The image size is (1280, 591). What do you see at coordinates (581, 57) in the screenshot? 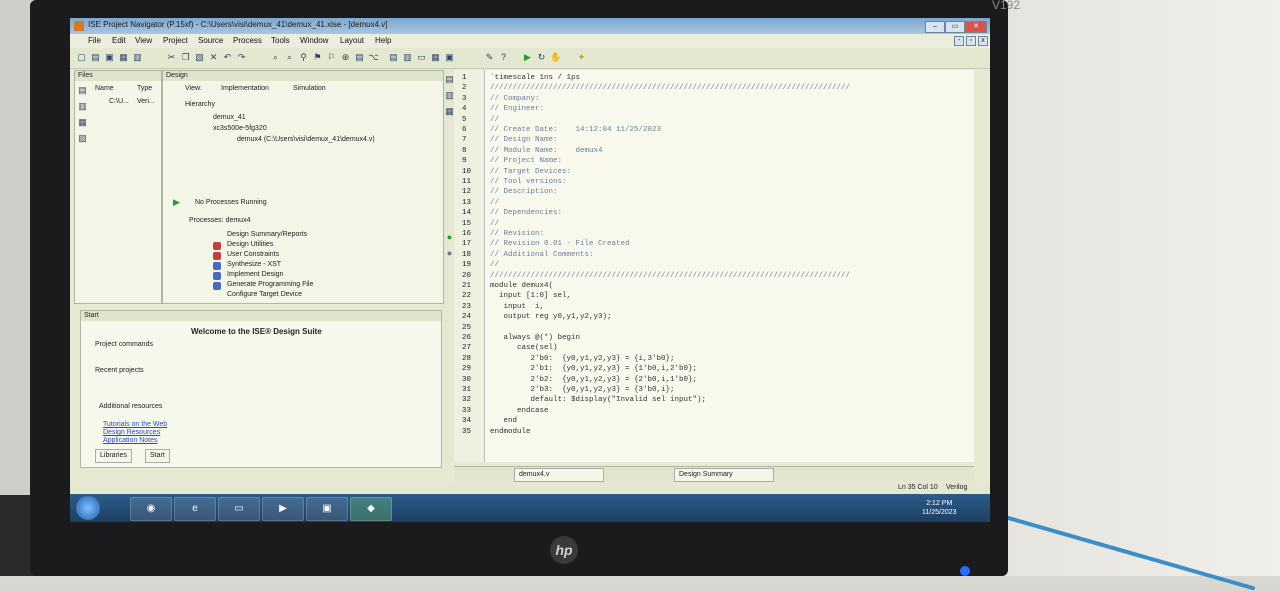
I see `lightbulb-icon: ✦` at bounding box center [581, 57].